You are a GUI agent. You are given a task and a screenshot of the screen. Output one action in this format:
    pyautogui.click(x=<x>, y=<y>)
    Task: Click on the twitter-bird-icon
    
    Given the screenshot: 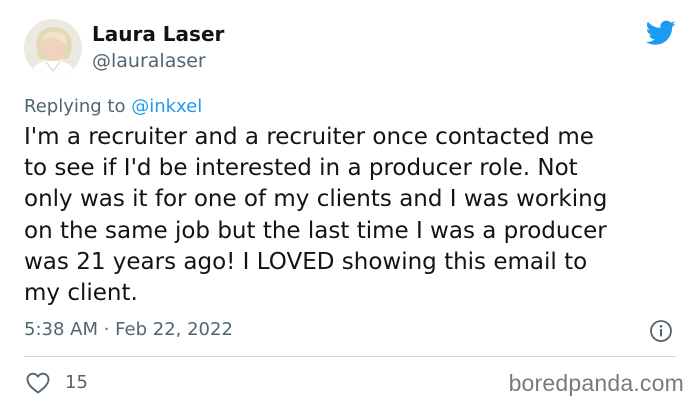 What is the action you would take?
    pyautogui.click(x=661, y=33)
    